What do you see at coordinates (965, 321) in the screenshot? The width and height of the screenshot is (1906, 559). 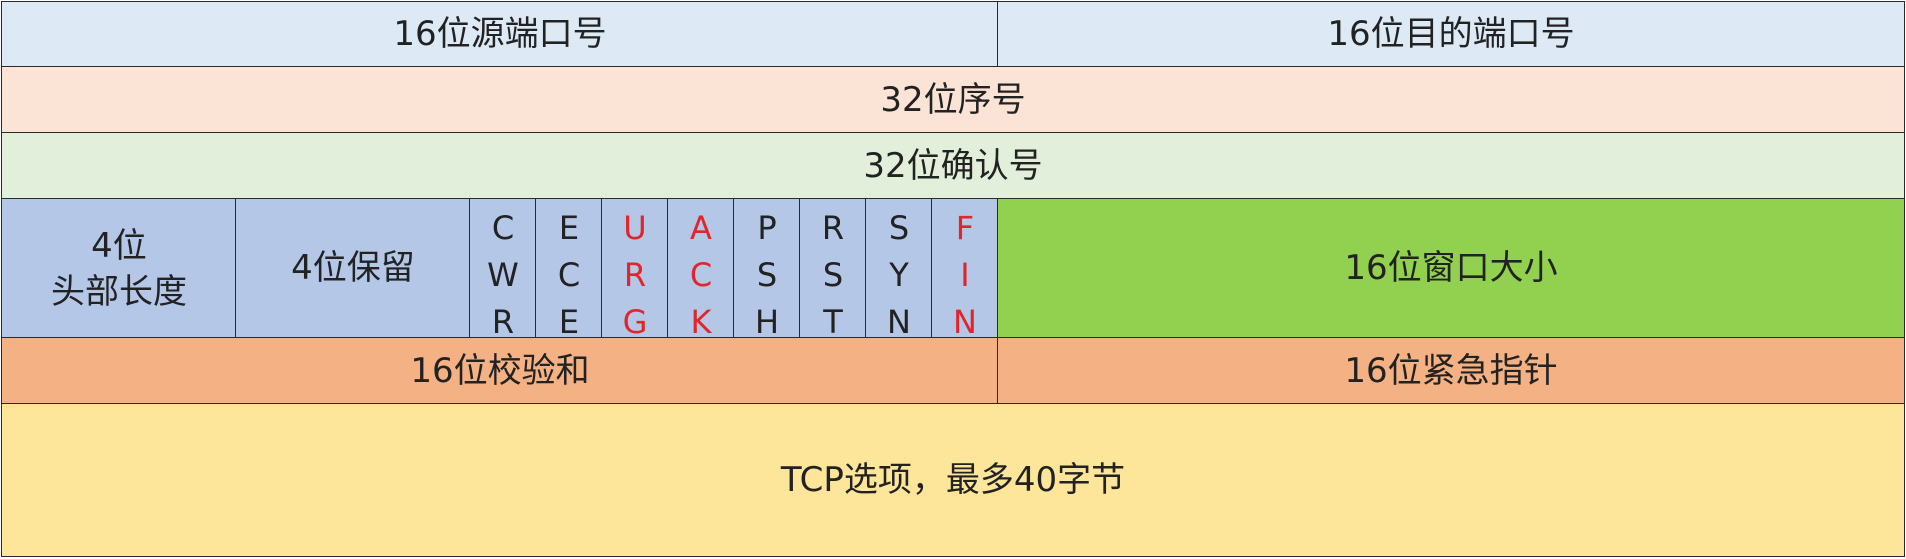 I see `flag-fin-letter: N` at bounding box center [965, 321].